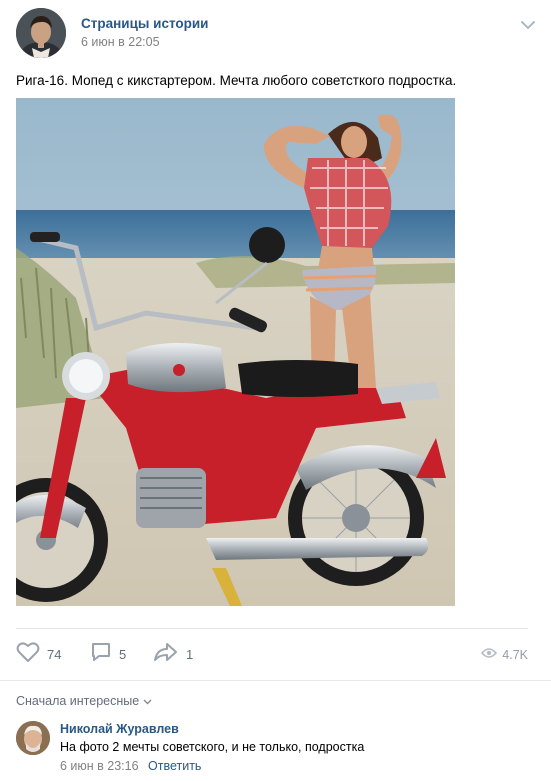 The image size is (551, 781). I want to click on comment-icon, so click(101, 654).